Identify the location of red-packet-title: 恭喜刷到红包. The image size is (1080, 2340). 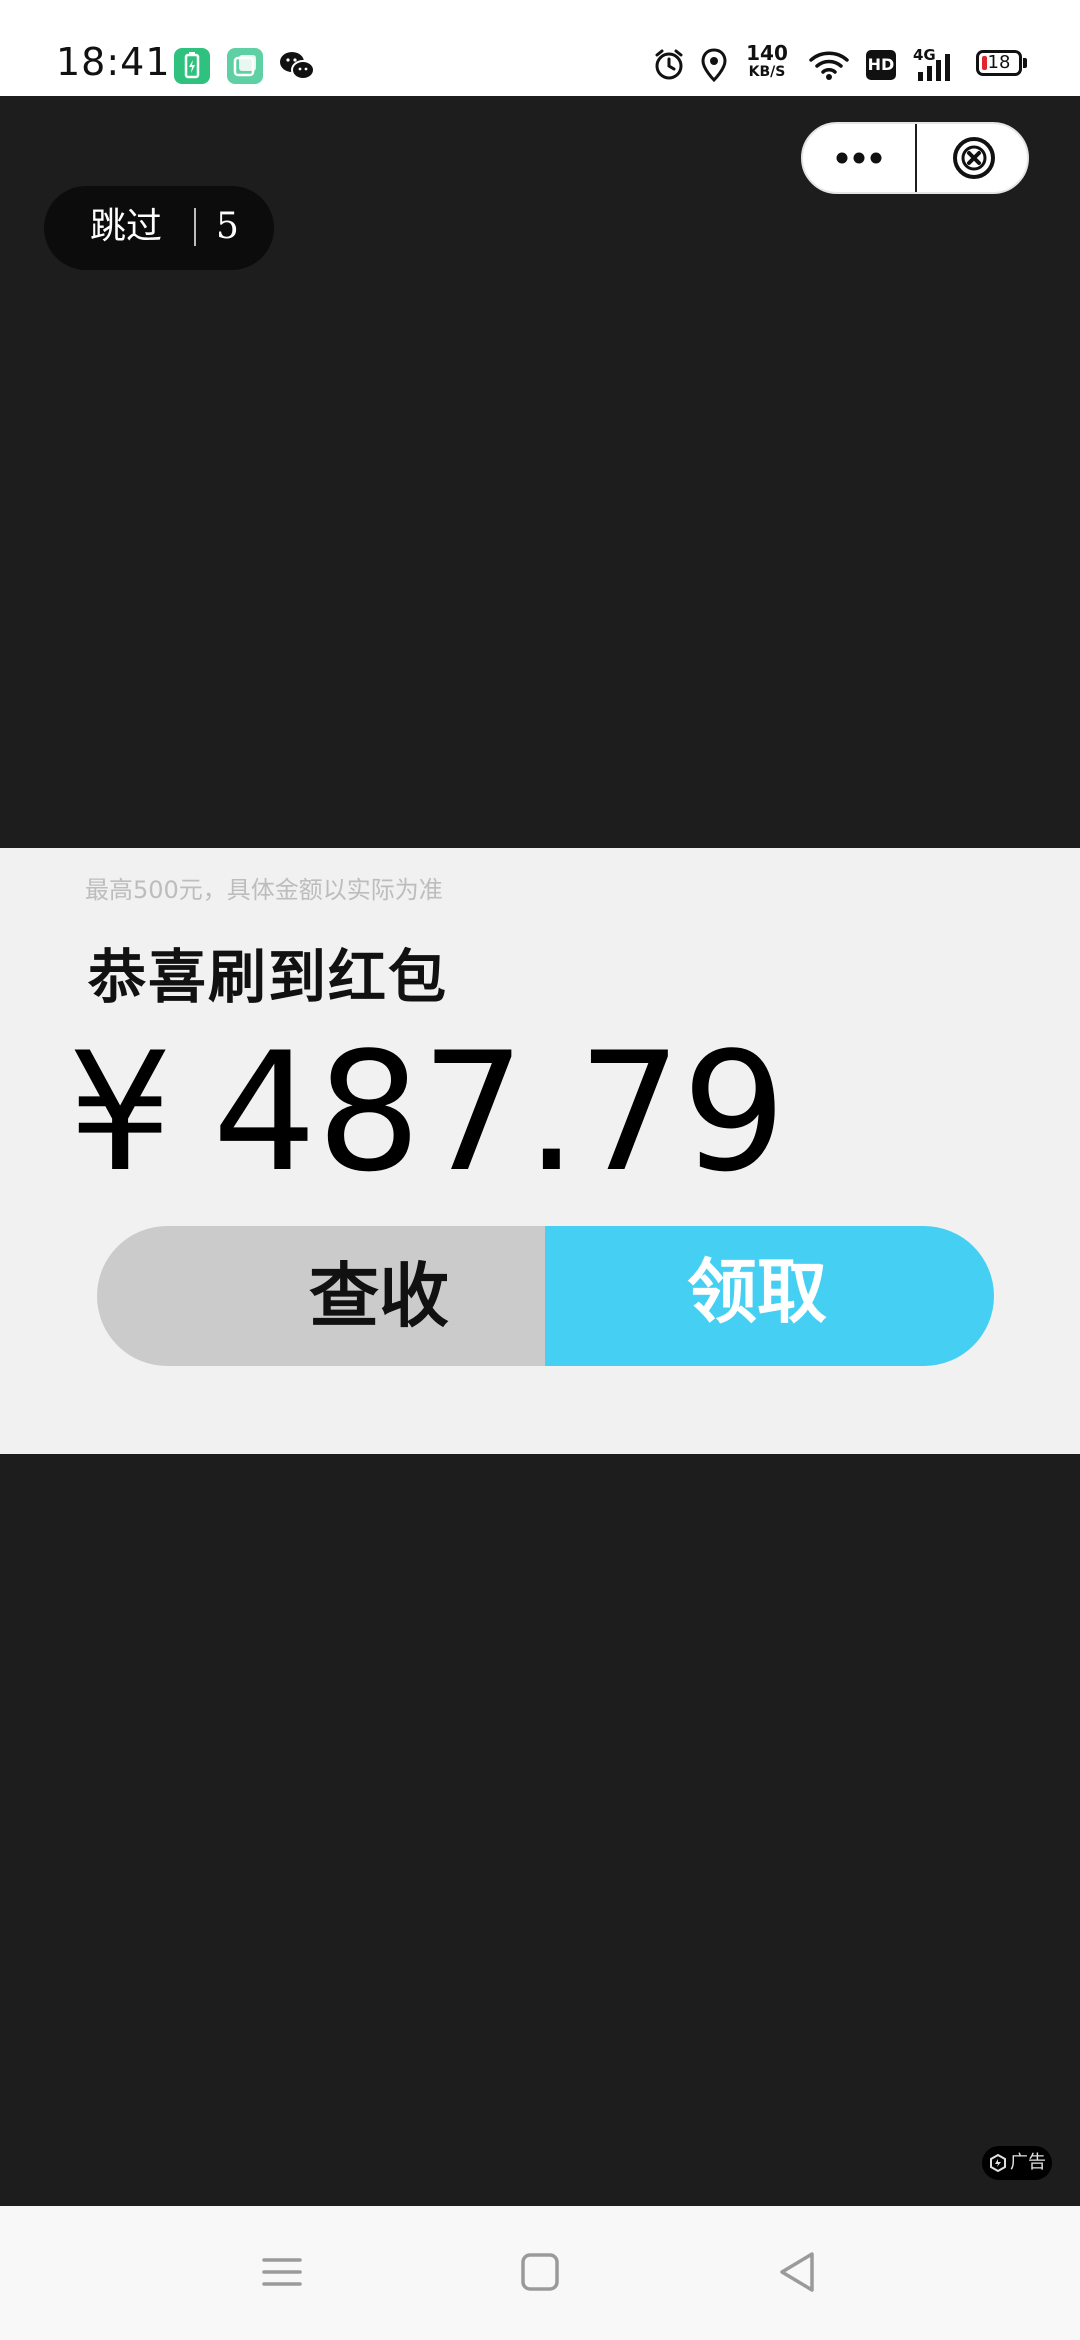
(268, 977).